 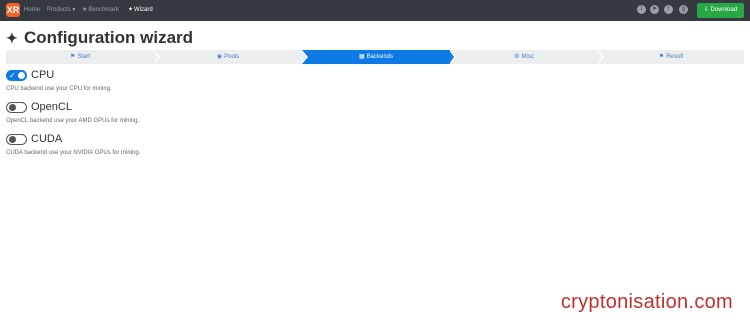 What do you see at coordinates (380, 57) in the screenshot?
I see `step-backends-label: Backends` at bounding box center [380, 57].